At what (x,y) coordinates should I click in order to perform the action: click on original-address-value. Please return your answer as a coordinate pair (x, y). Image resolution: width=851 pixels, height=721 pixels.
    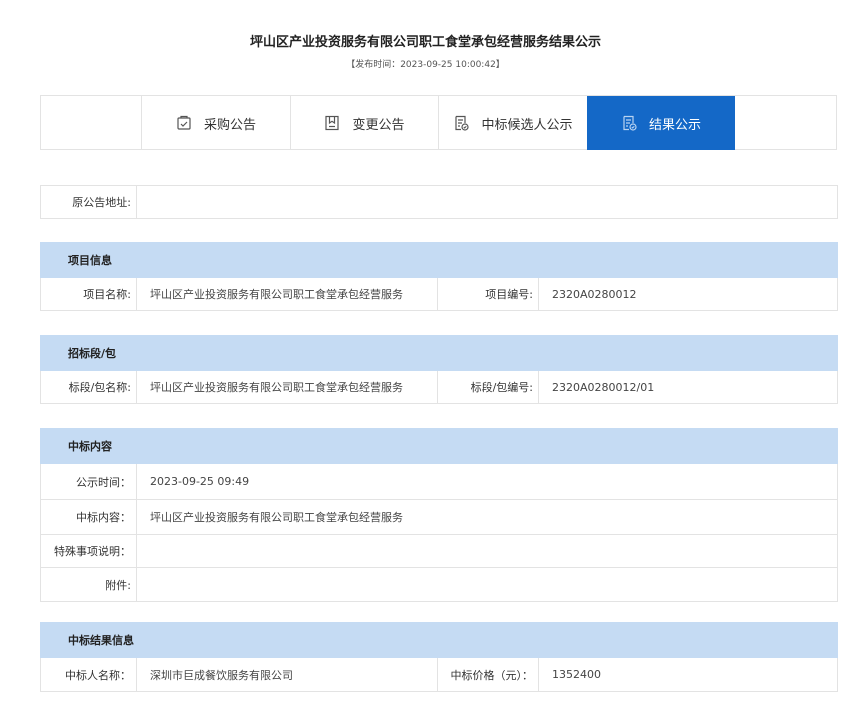
    Looking at the image, I should click on (487, 202).